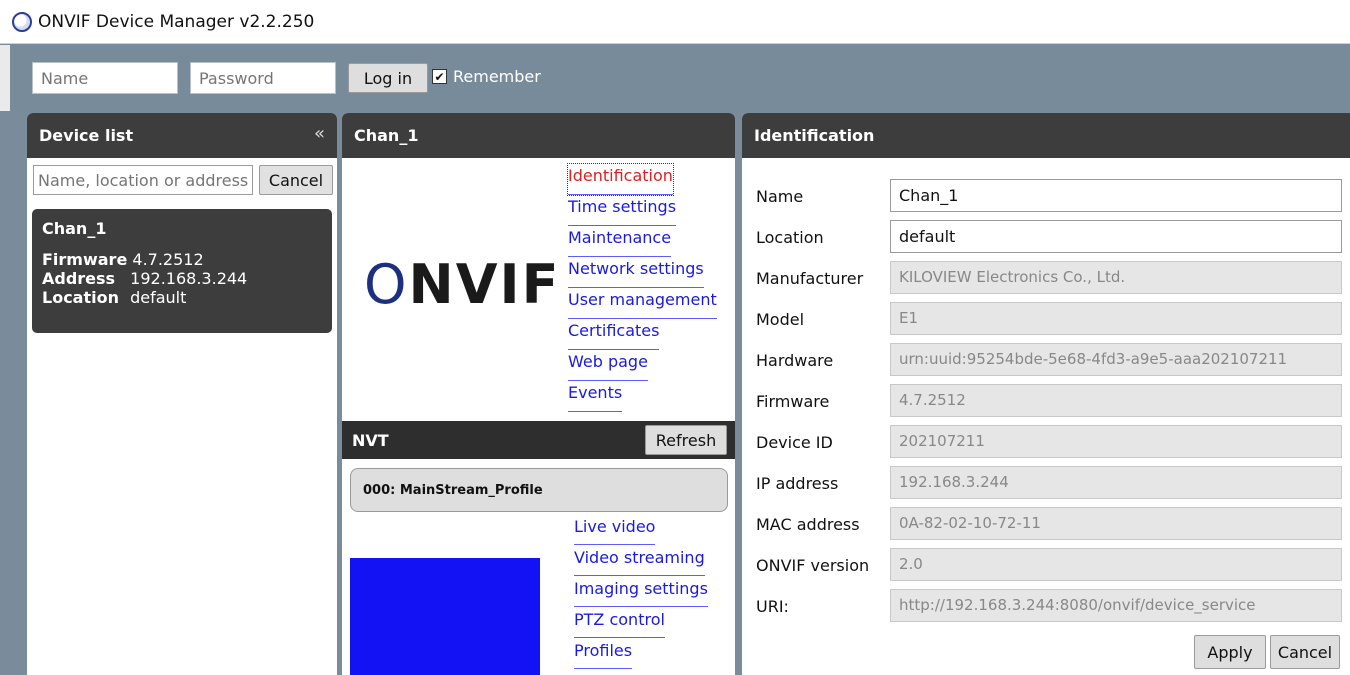  I want to click on mac-address-field: 0A-82-02-10-72-11, so click(1116, 523).